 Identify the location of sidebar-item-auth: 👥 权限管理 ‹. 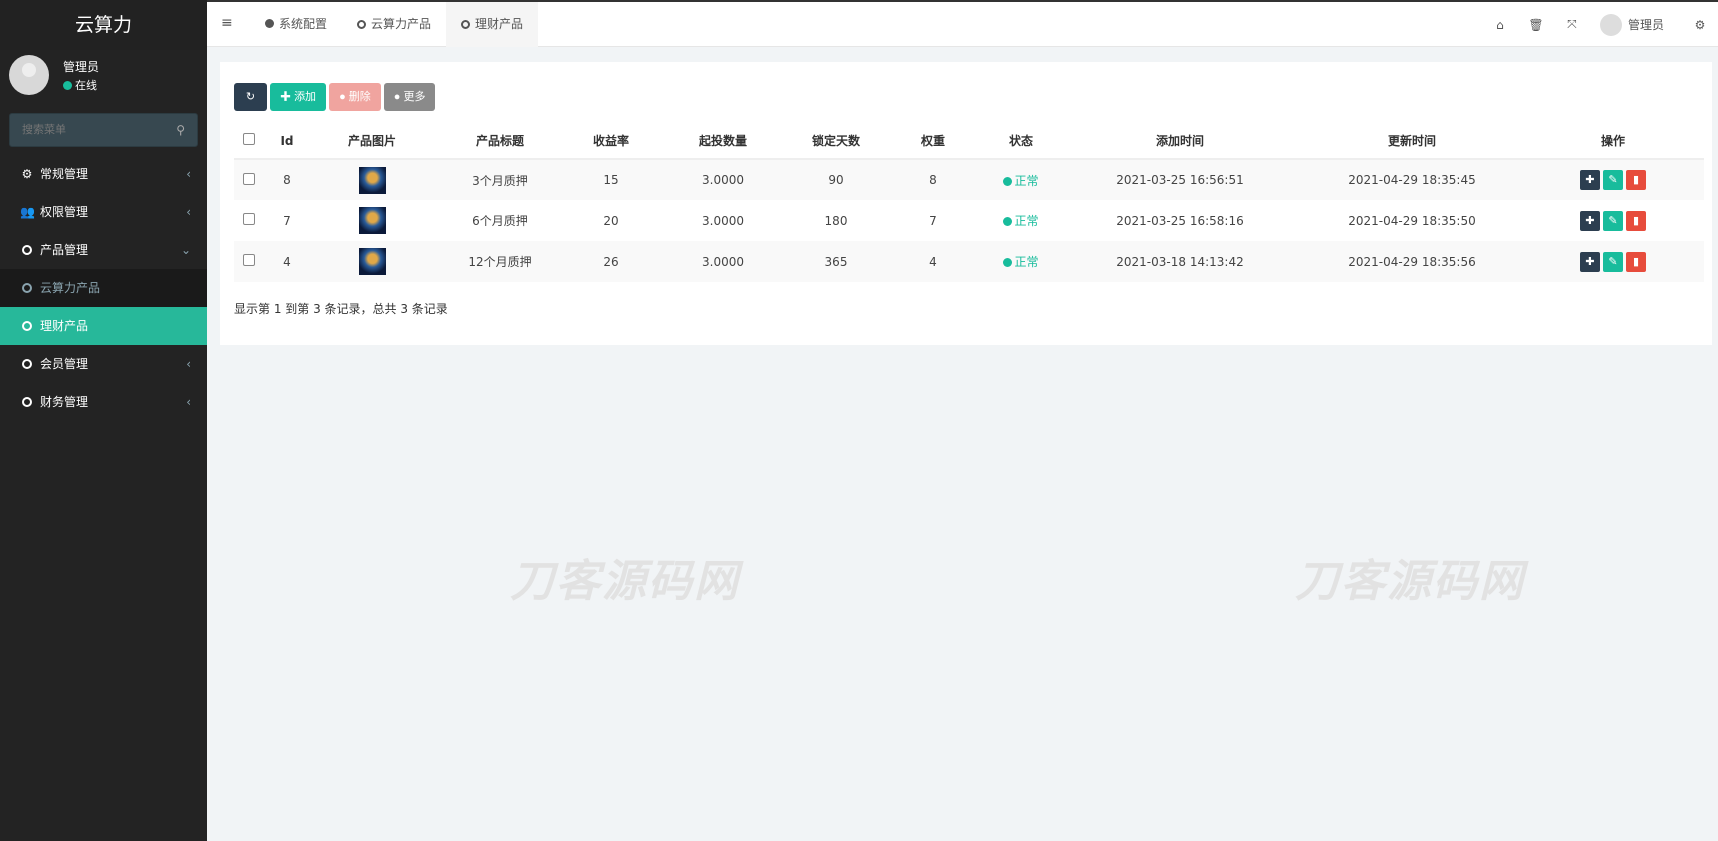
(103, 212).